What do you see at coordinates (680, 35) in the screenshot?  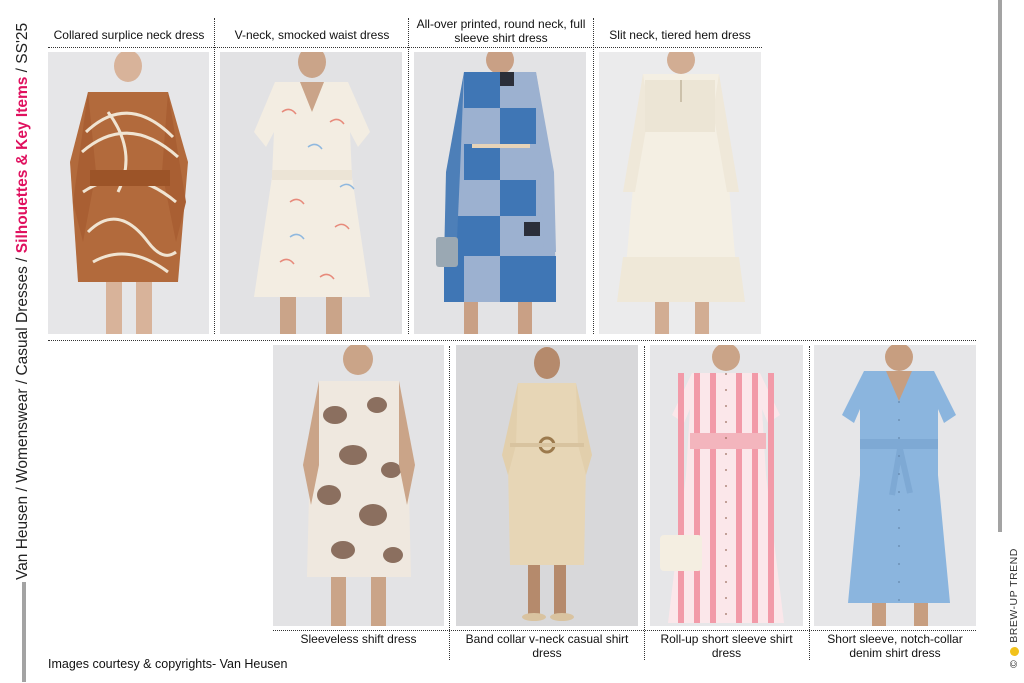 I see `caption-top-4: Slit neck, tiered hem dress` at bounding box center [680, 35].